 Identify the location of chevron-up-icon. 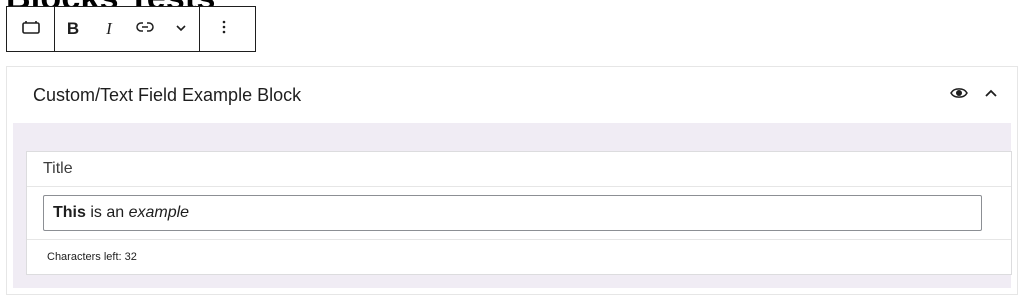
(991, 95).